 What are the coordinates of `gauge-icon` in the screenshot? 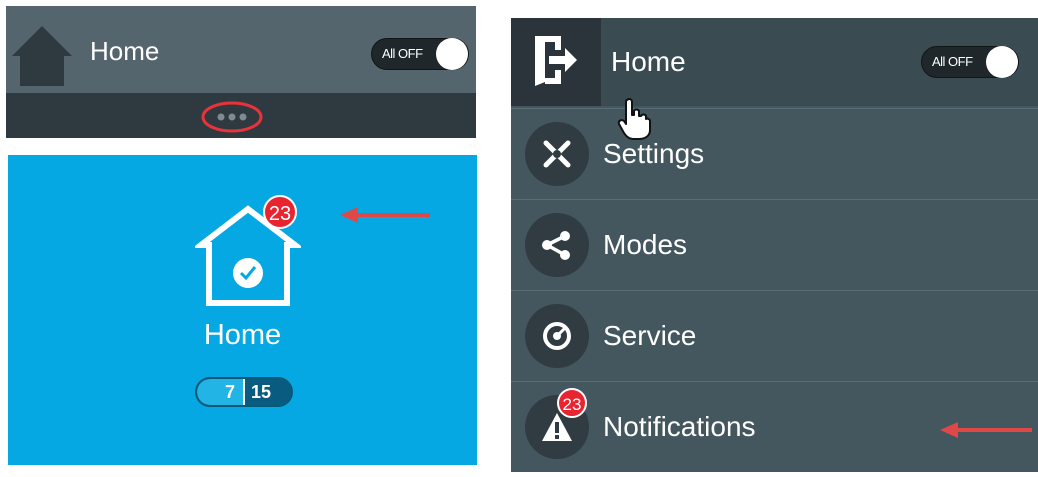 It's located at (557, 336).